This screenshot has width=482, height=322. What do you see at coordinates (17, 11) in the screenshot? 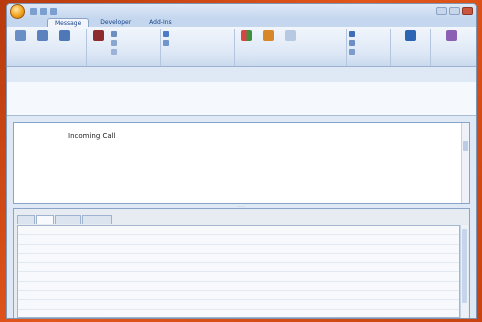
I see `office-button` at bounding box center [17, 11].